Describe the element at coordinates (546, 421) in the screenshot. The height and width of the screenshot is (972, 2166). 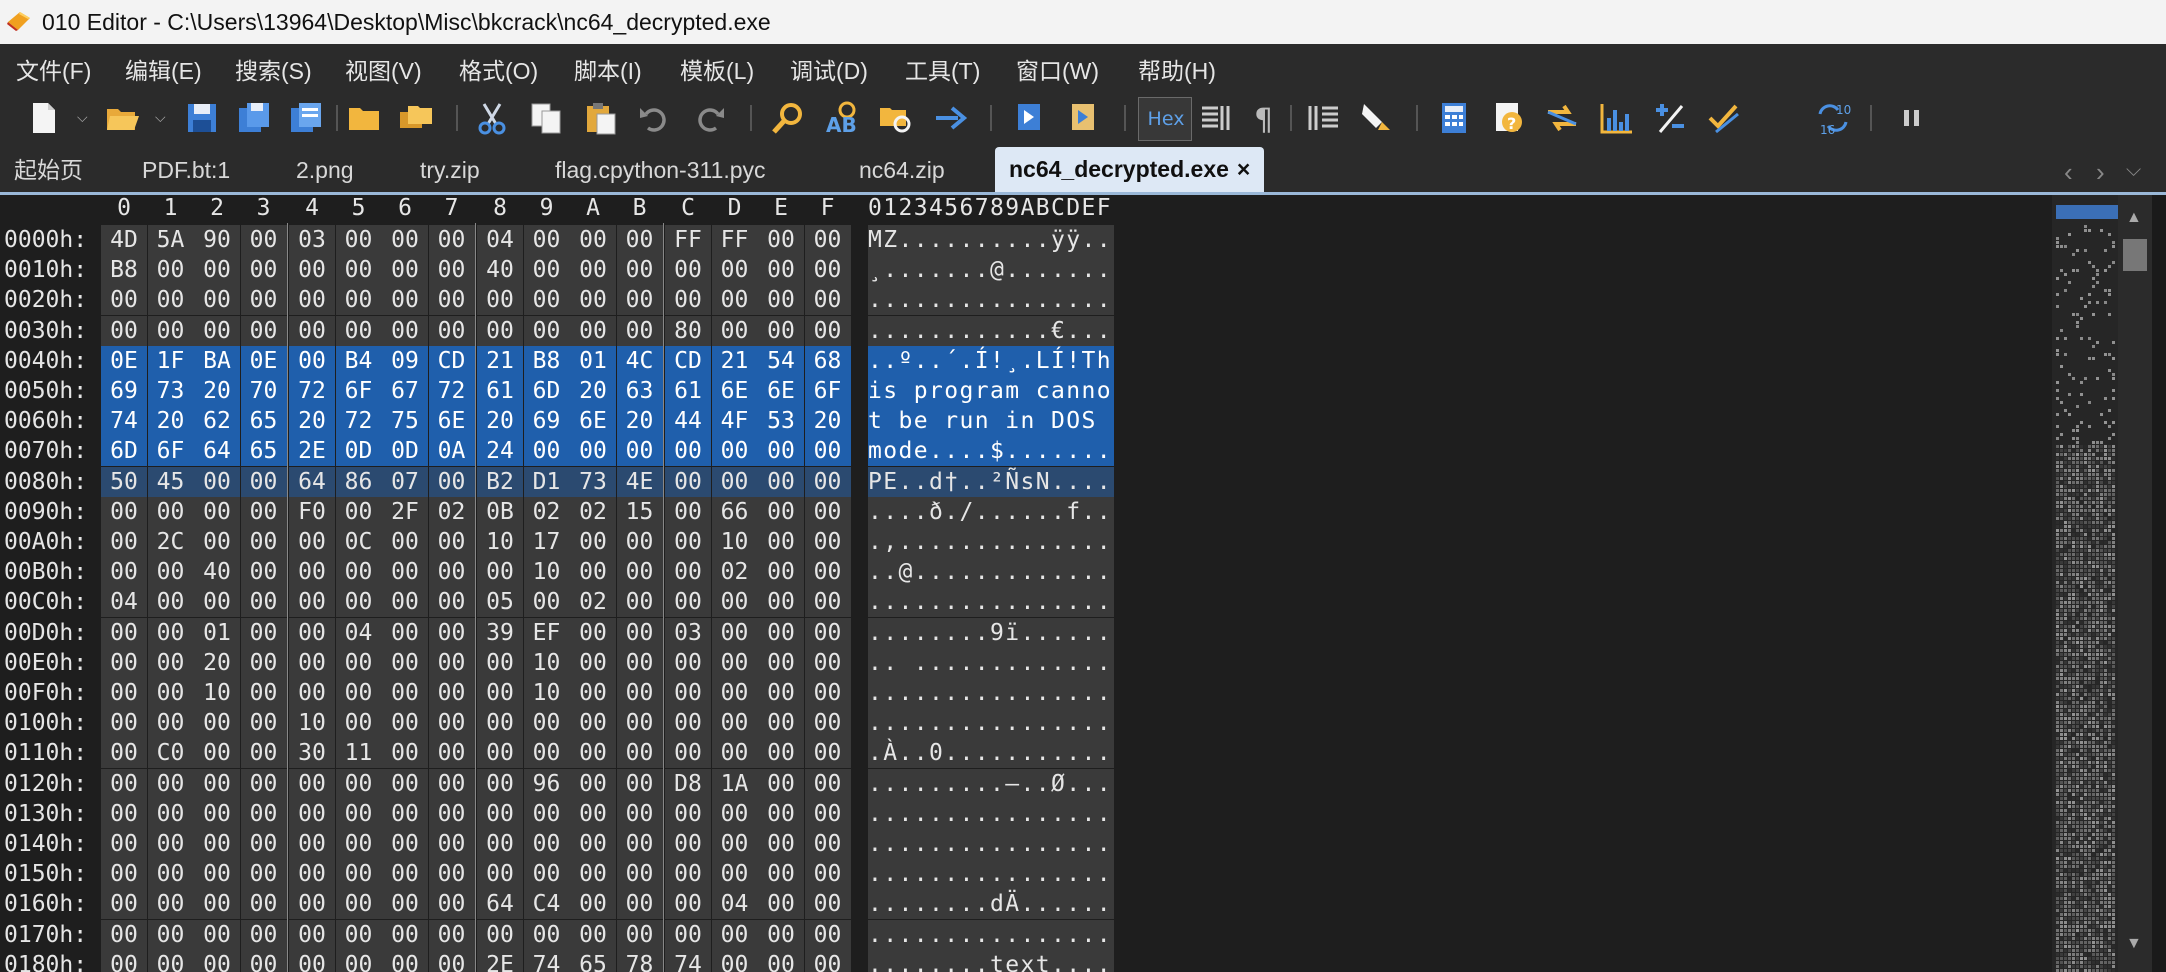
I see `hex-byte: 69` at that location.